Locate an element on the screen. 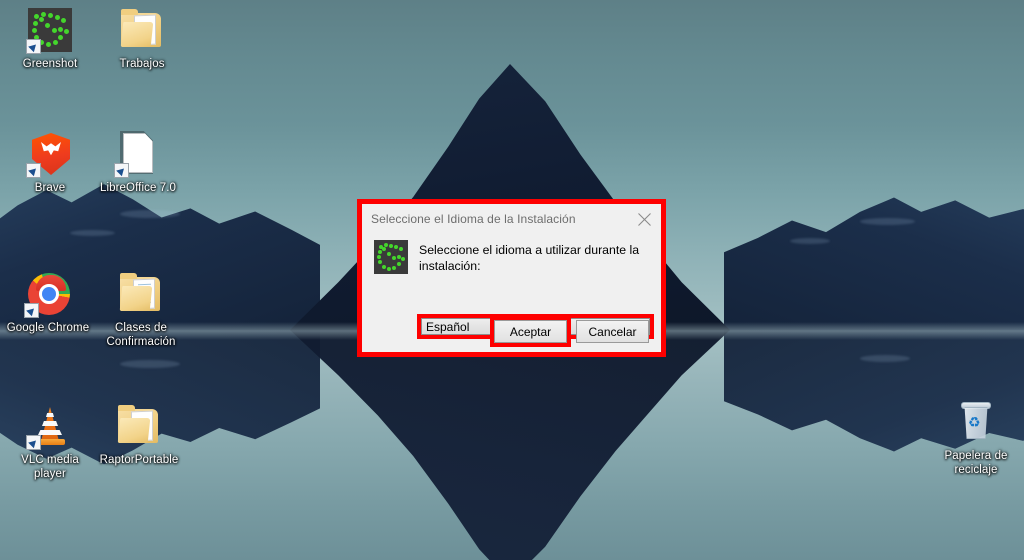  document-icon is located at coordinates (138, 154).